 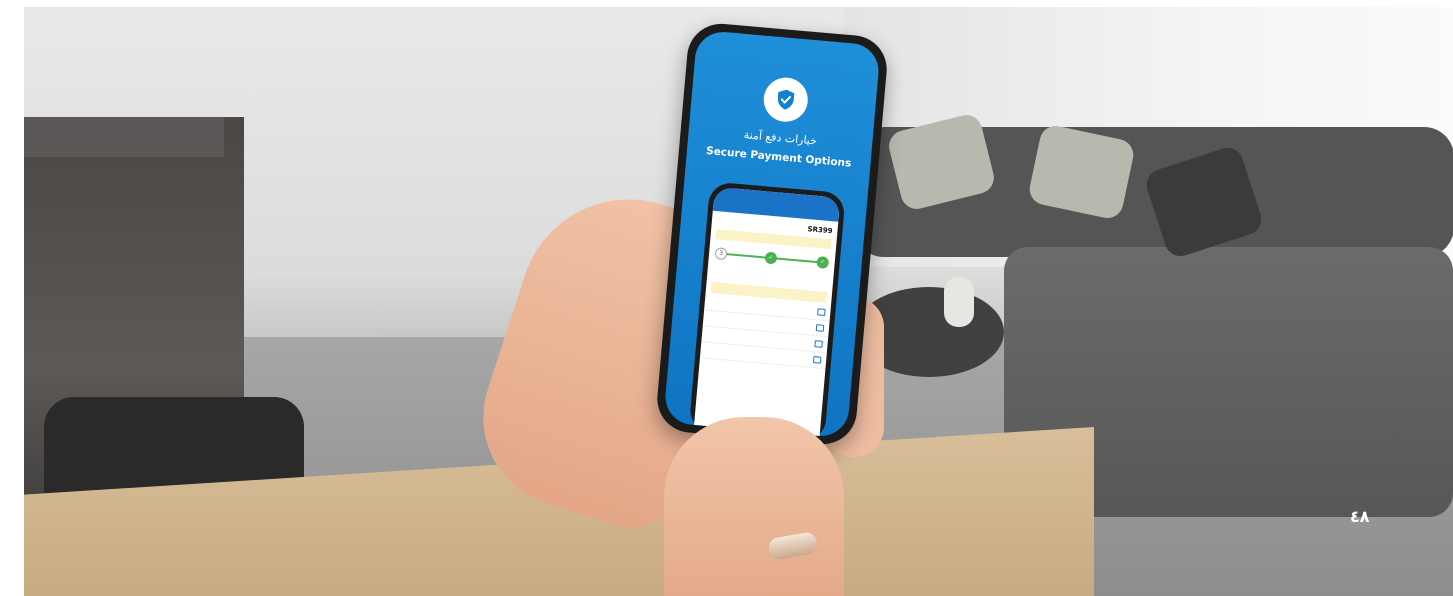 I want to click on inner-phone: SR399 3 ✓ ✓, so click(x=767, y=310).